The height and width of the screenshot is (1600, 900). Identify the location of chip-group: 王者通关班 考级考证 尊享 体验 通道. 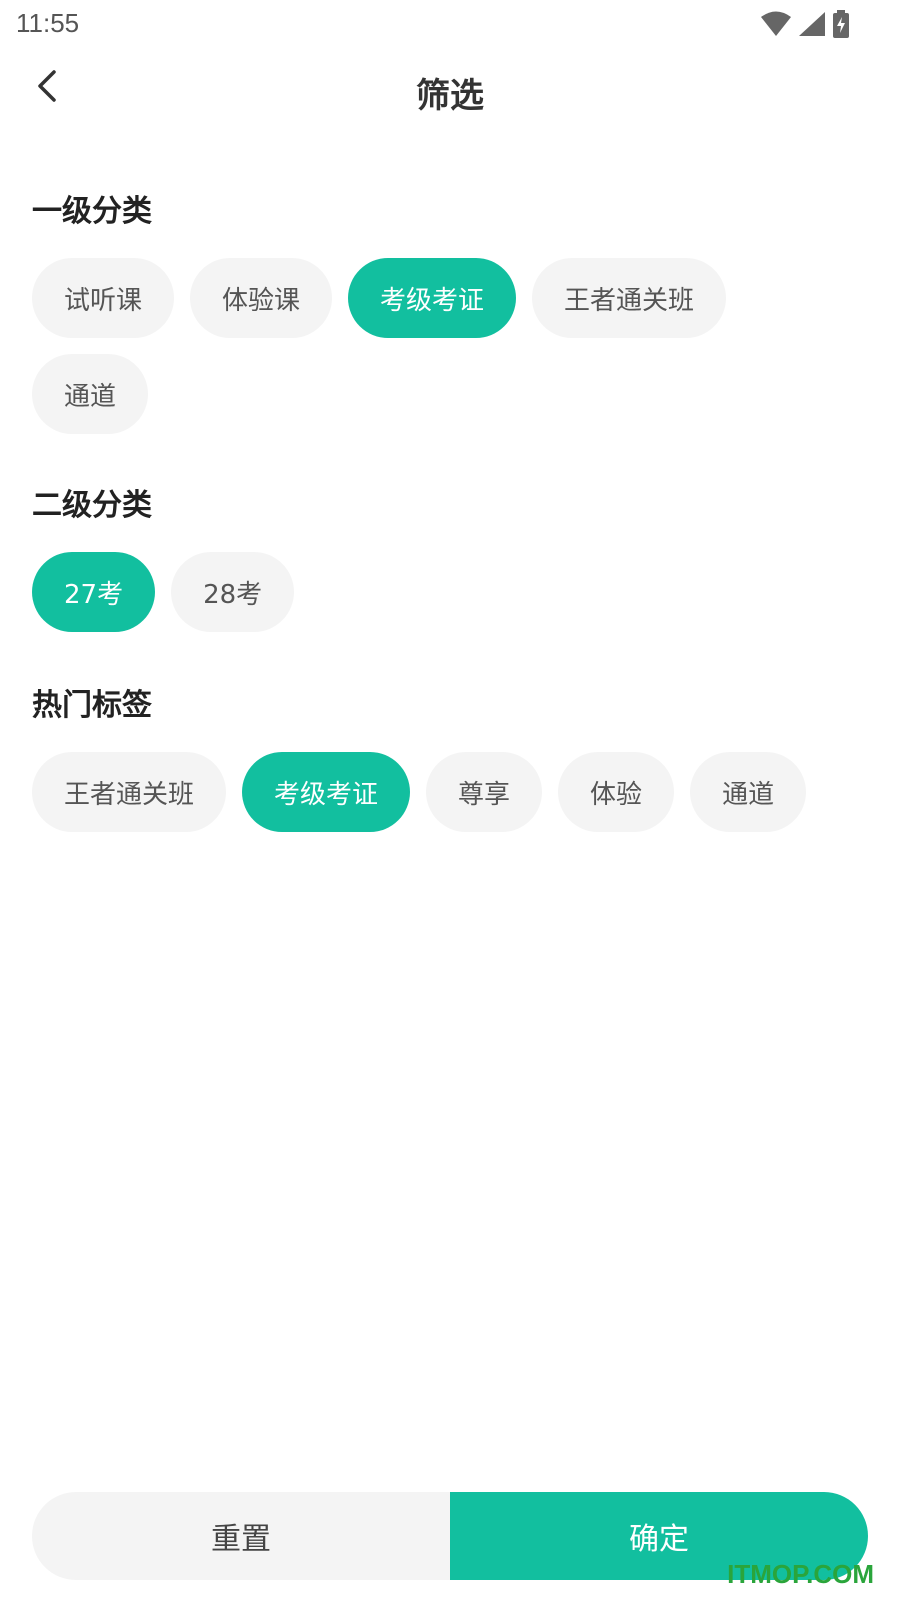
(450, 800).